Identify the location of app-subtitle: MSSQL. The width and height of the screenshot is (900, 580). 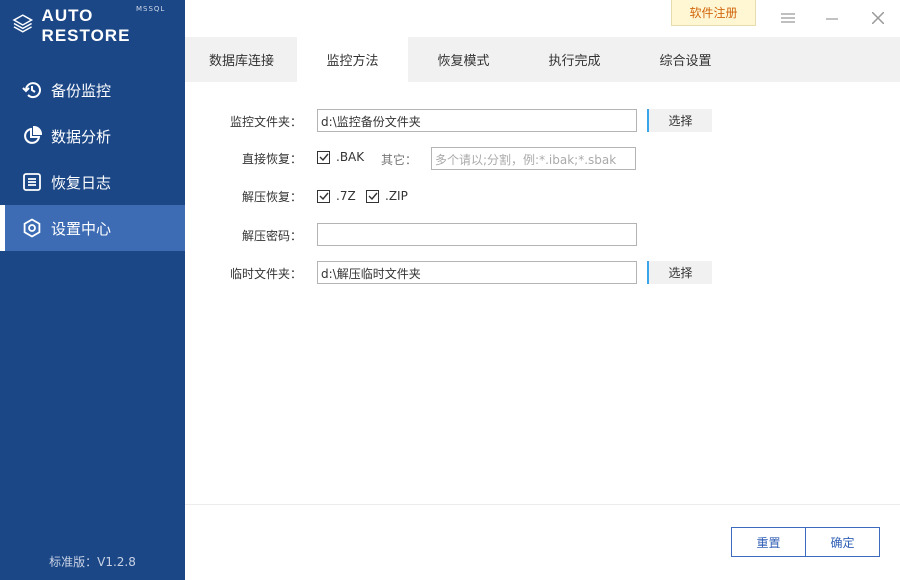
(151, 9).